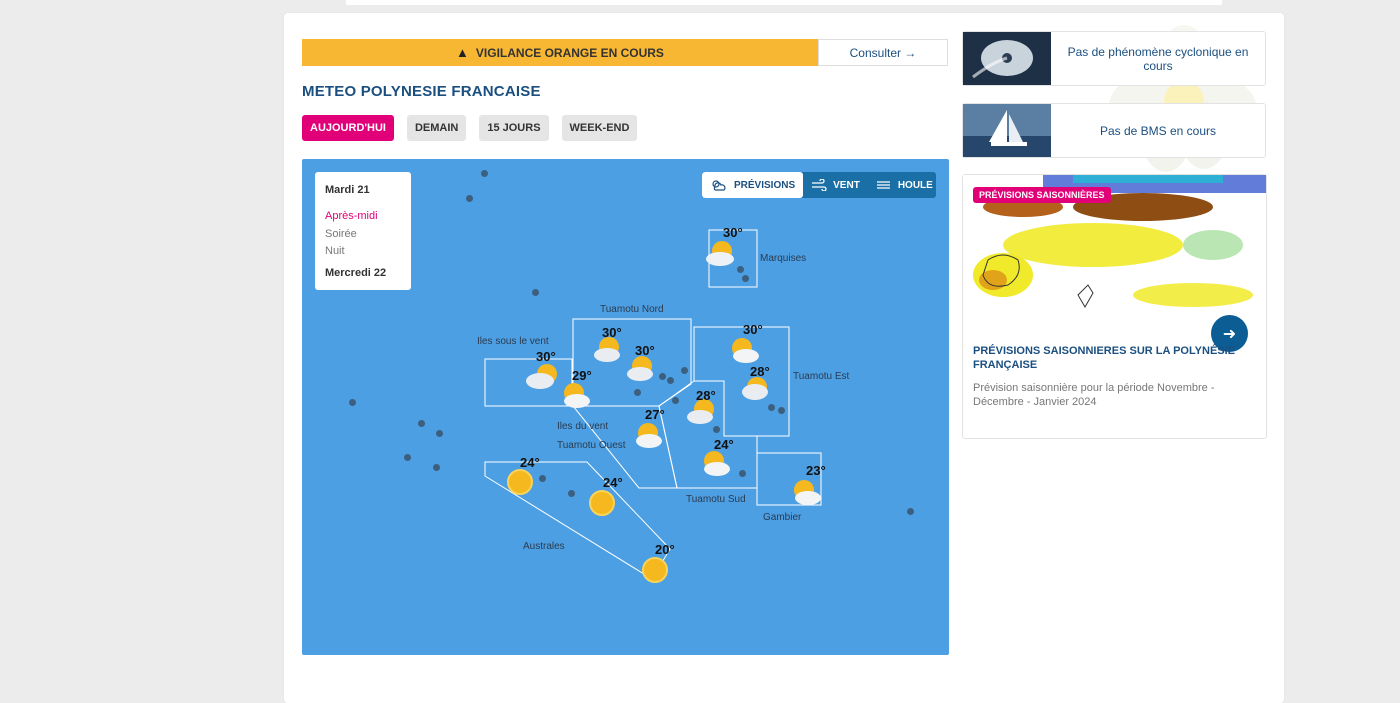 This screenshot has height=703, width=1400. What do you see at coordinates (1158, 58) in the screenshot?
I see `cyclone-status-text: Pas de phénomène cyclonique en cours` at bounding box center [1158, 58].